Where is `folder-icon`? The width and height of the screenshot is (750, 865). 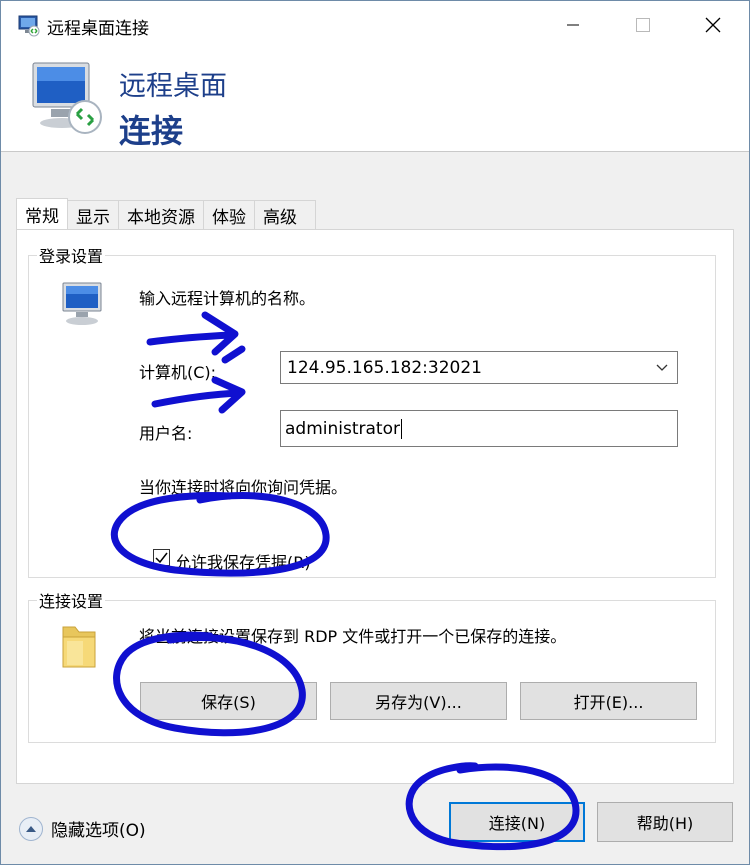 folder-icon is located at coordinates (79, 647).